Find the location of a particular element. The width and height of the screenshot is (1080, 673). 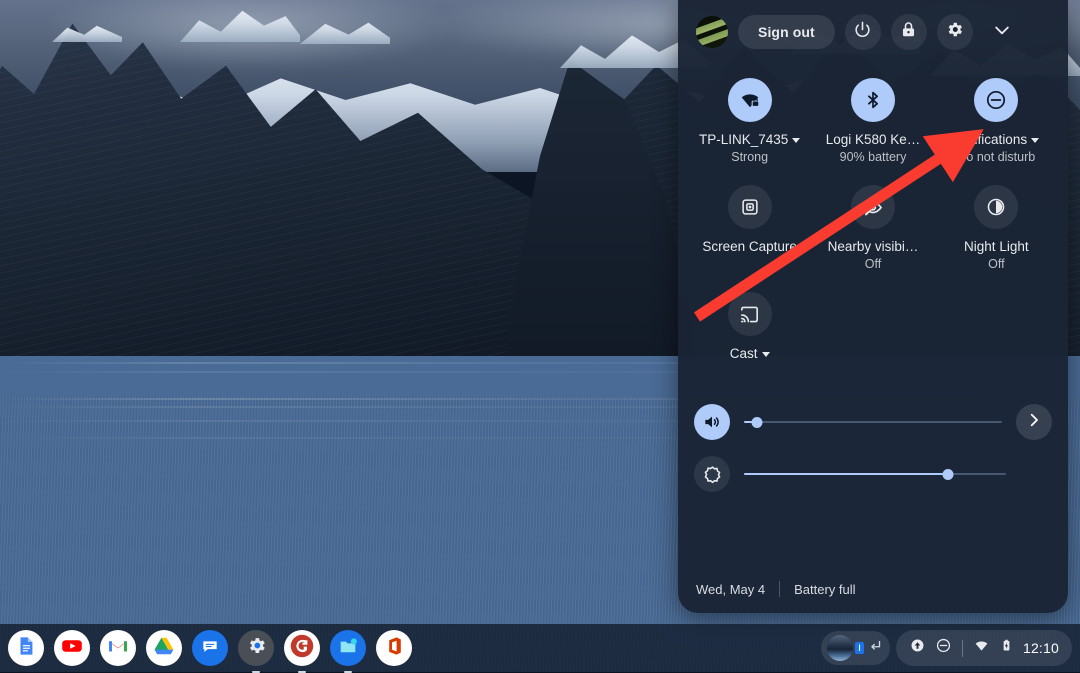

shelf-item-files is located at coordinates (348, 648).